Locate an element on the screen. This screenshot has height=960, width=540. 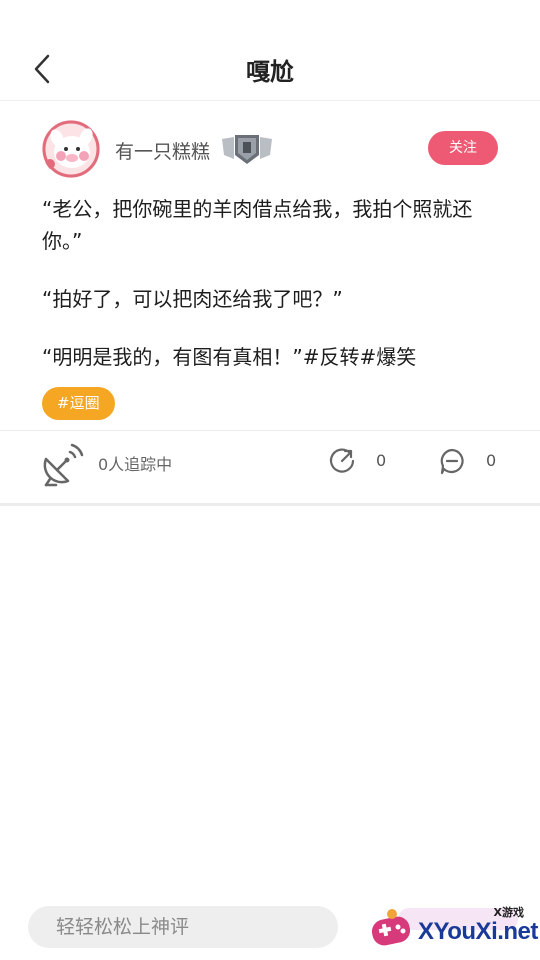
comment-input is located at coordinates (183, 927).